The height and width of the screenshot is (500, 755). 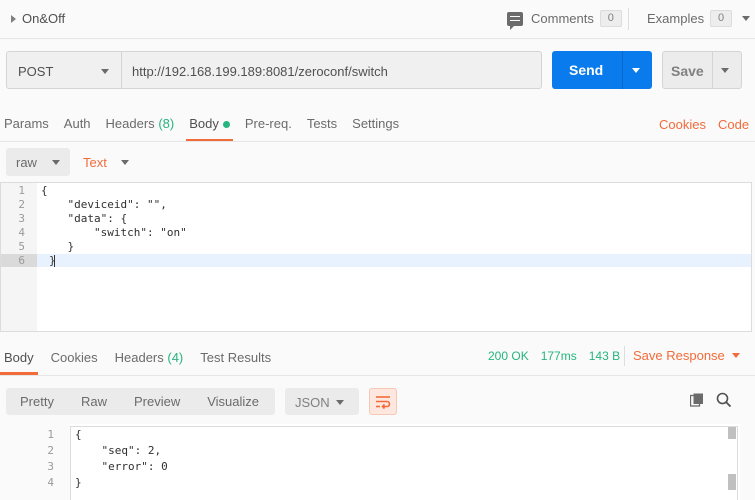 What do you see at coordinates (121, 466) in the screenshot?
I see `code-line: "error": 0` at bounding box center [121, 466].